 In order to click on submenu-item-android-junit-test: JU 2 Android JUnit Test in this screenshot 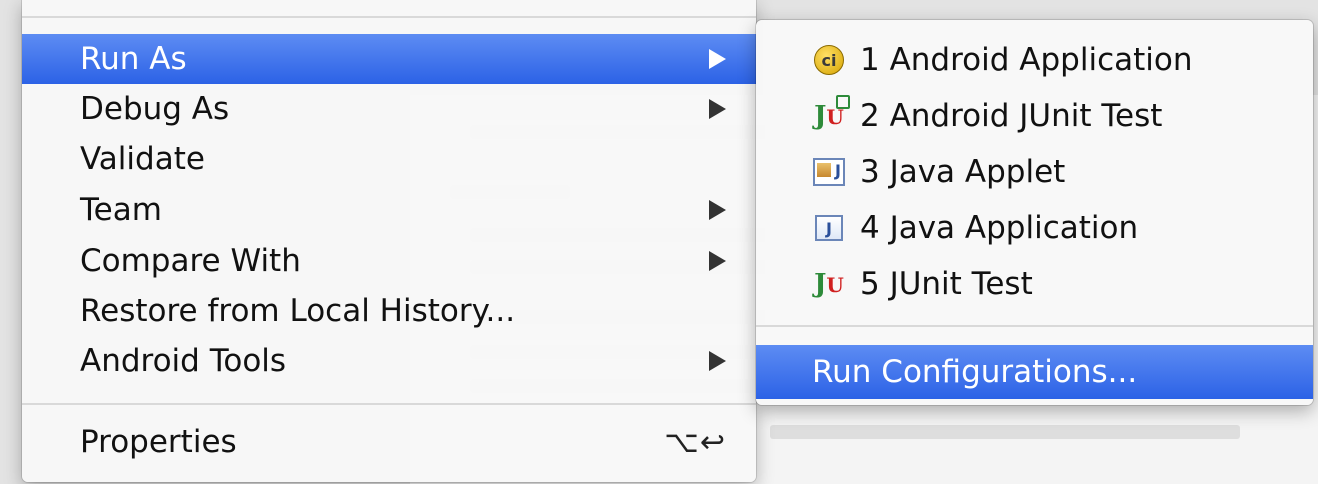, I will do `click(1034, 116)`.